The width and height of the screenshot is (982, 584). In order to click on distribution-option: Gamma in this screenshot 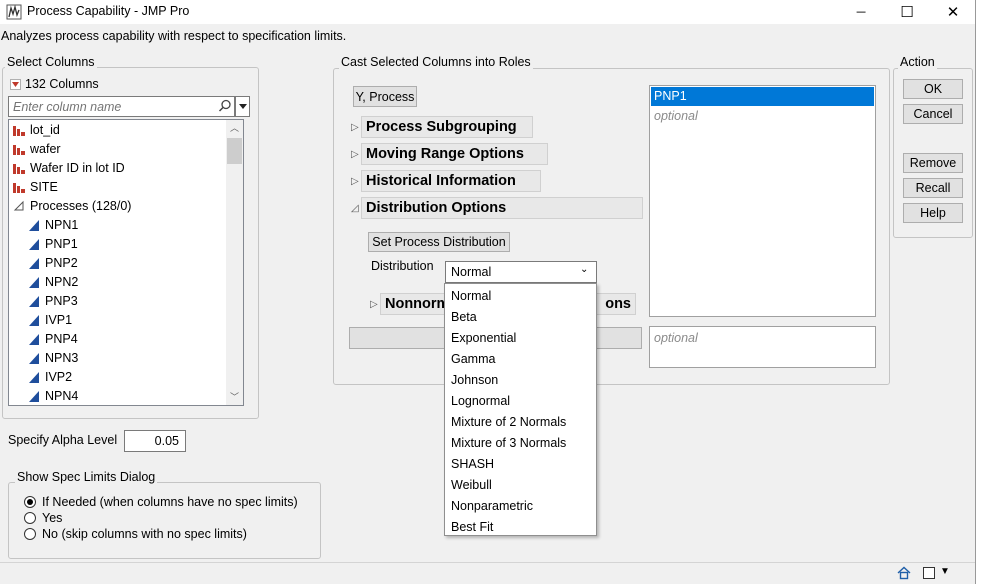, I will do `click(473, 358)`.